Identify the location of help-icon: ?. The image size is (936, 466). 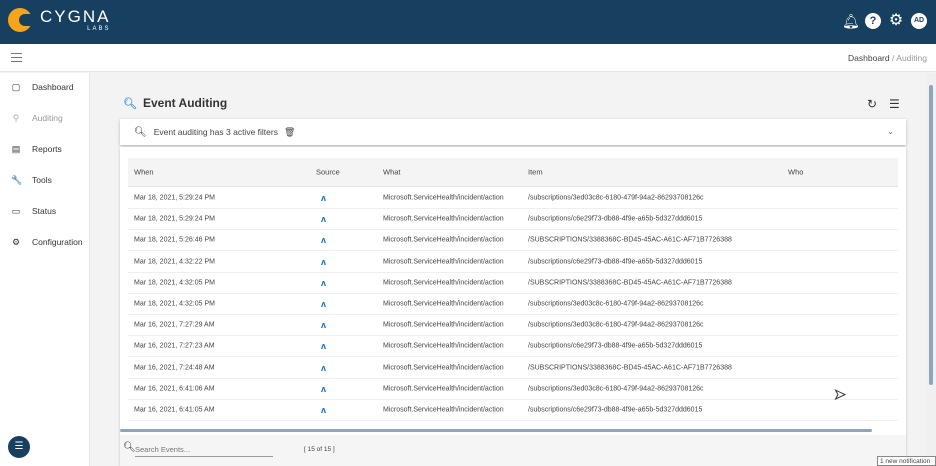
(873, 21).